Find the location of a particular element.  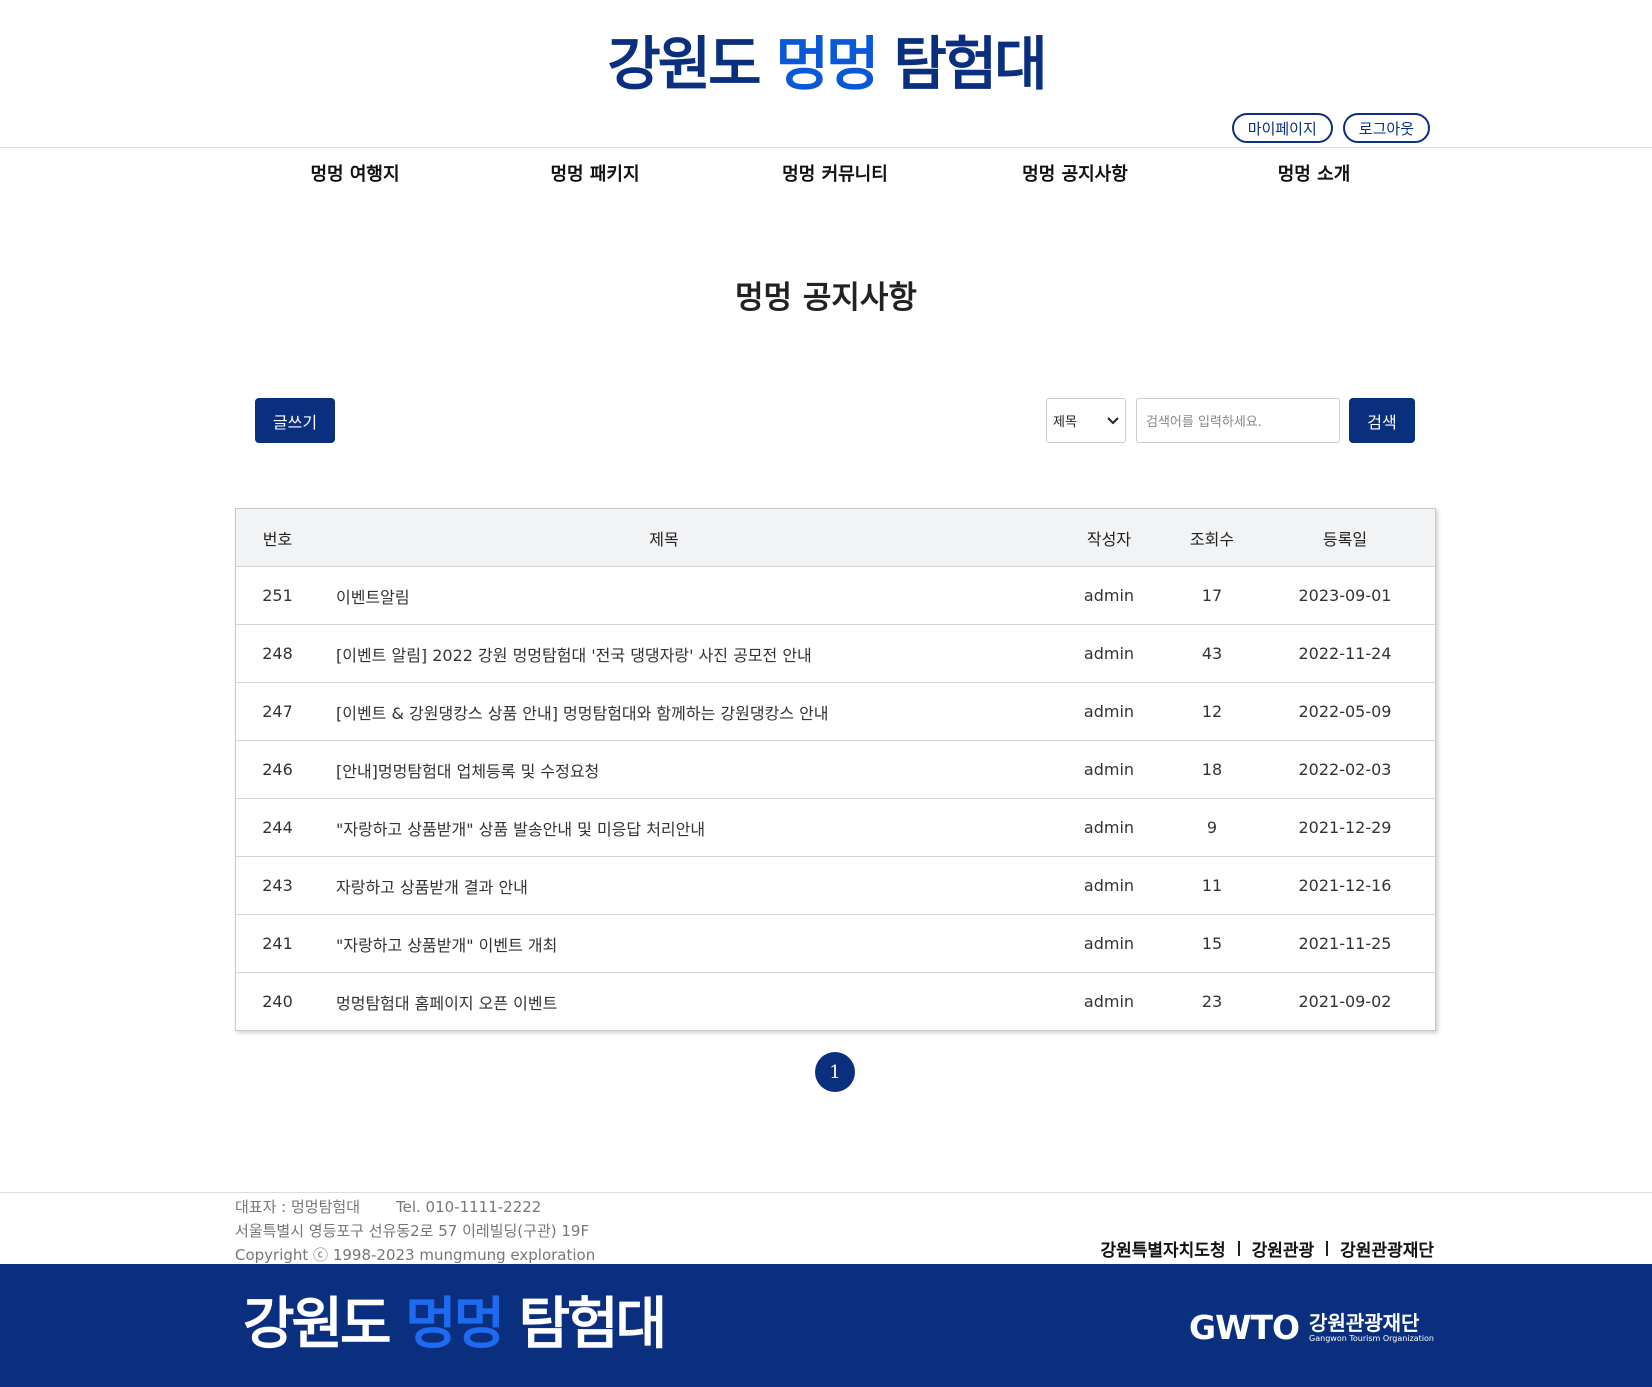

logo-text-3: 탐험대 is located at coordinates (962, 64).